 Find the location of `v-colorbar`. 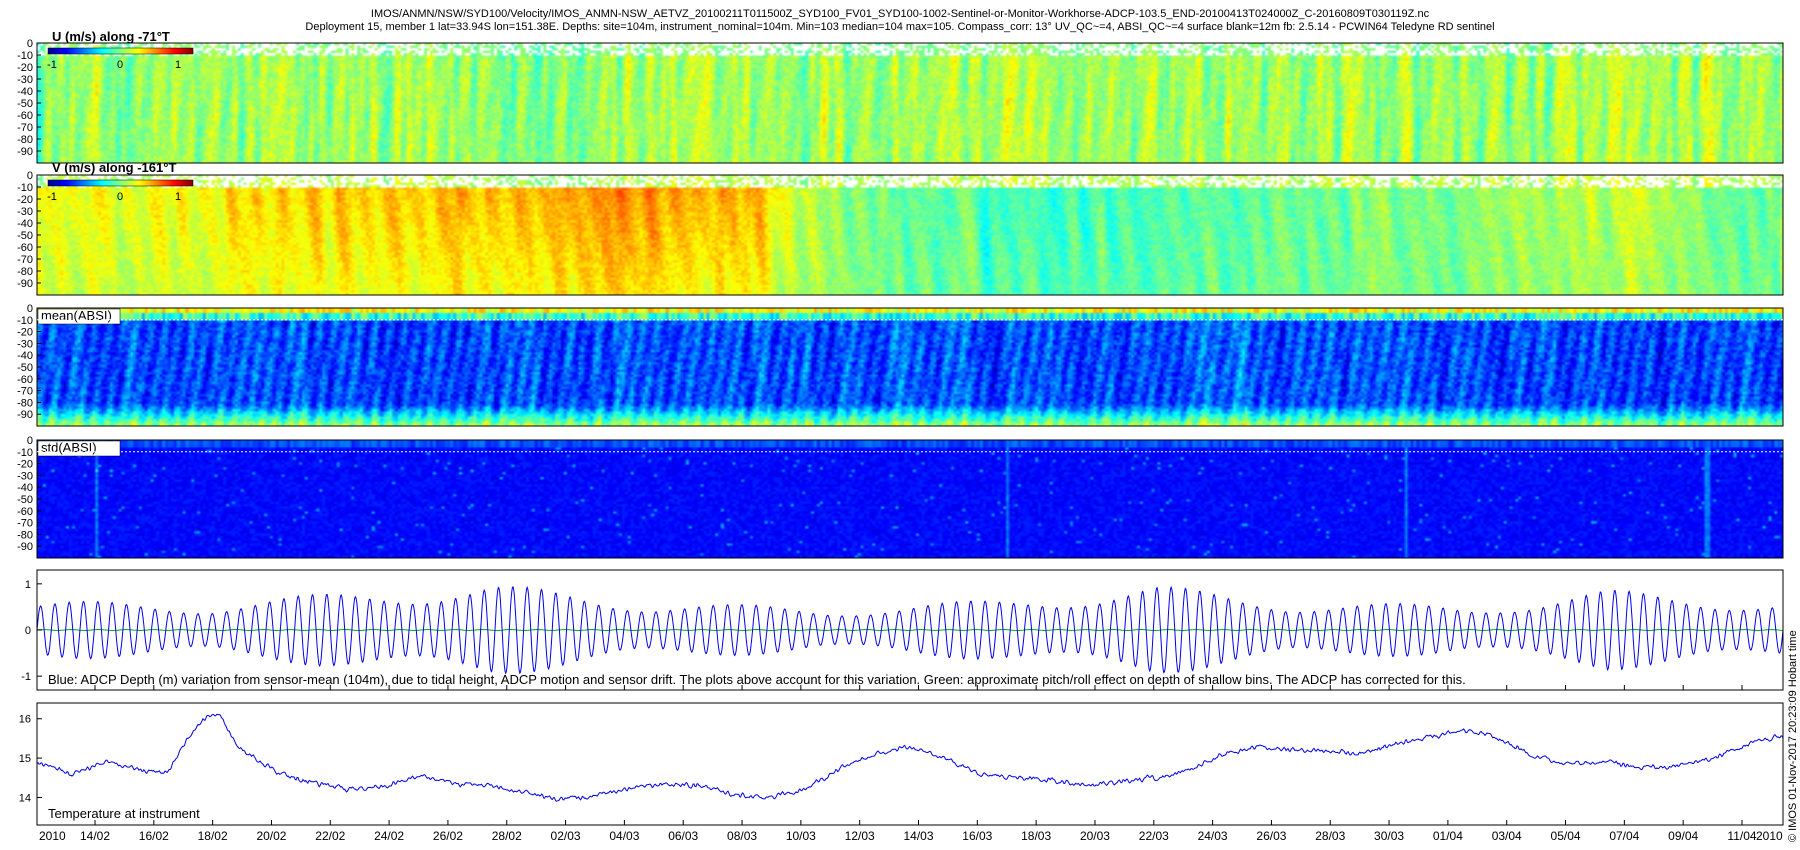

v-colorbar is located at coordinates (120, 183).